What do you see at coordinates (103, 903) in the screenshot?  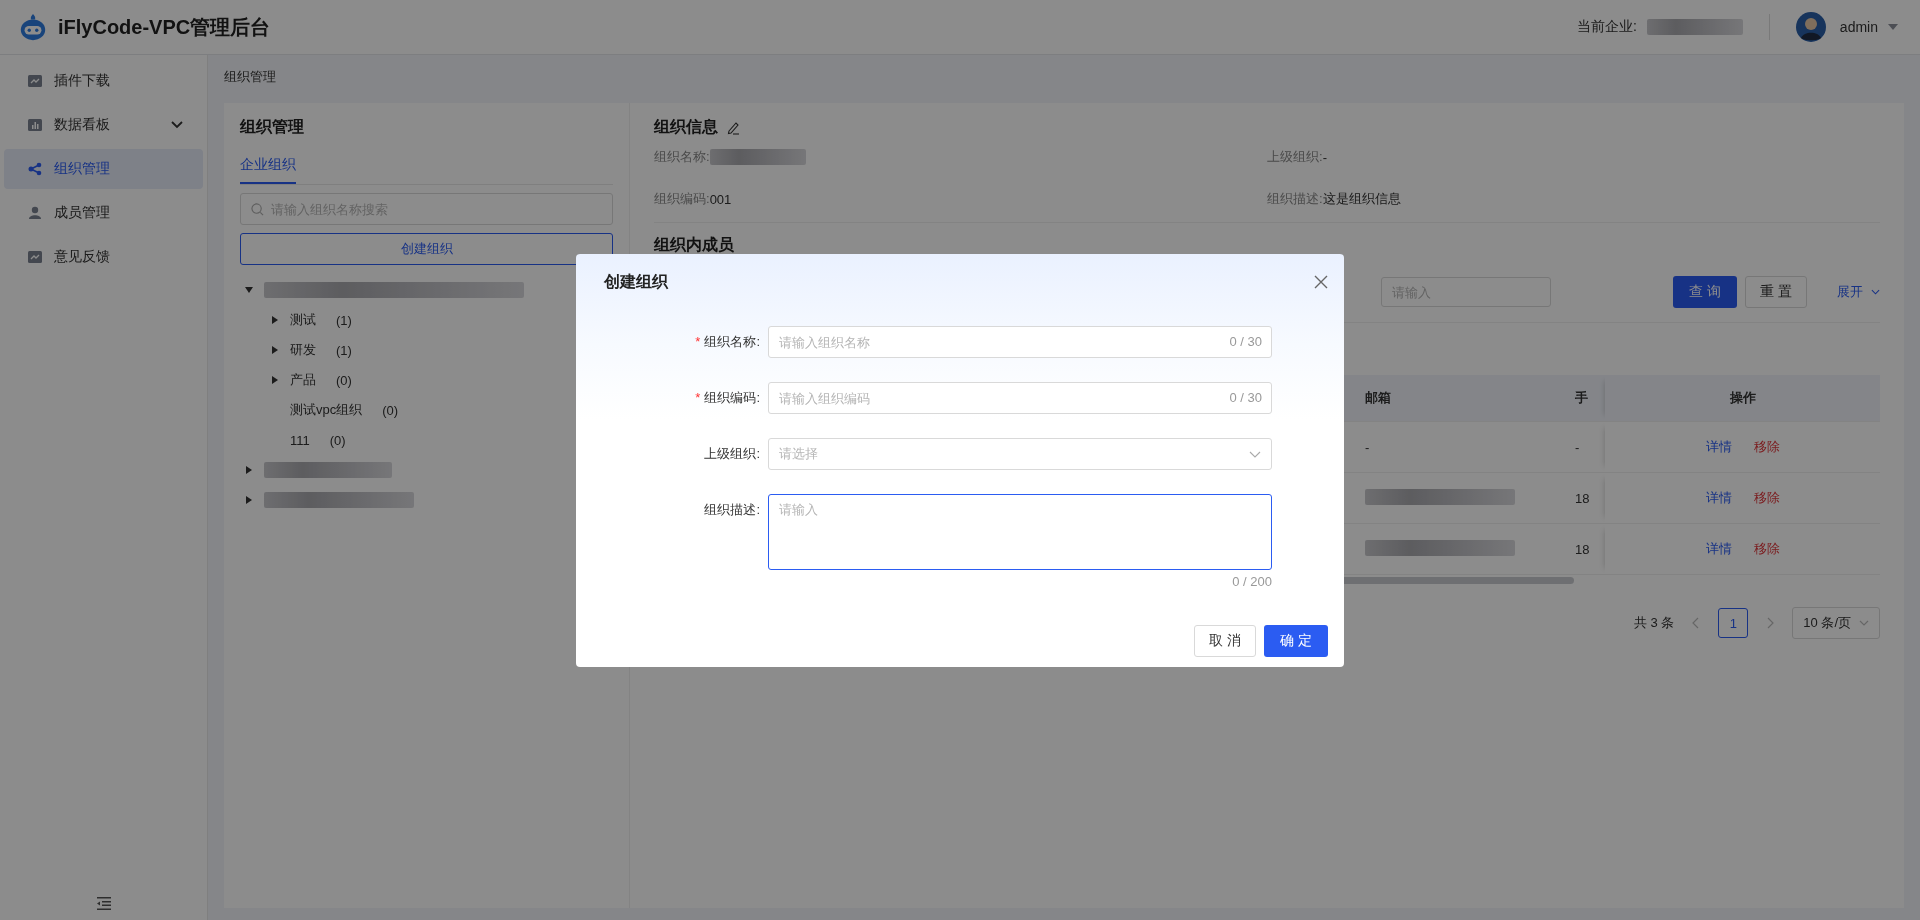 I see `collapse-menu-icon` at bounding box center [103, 903].